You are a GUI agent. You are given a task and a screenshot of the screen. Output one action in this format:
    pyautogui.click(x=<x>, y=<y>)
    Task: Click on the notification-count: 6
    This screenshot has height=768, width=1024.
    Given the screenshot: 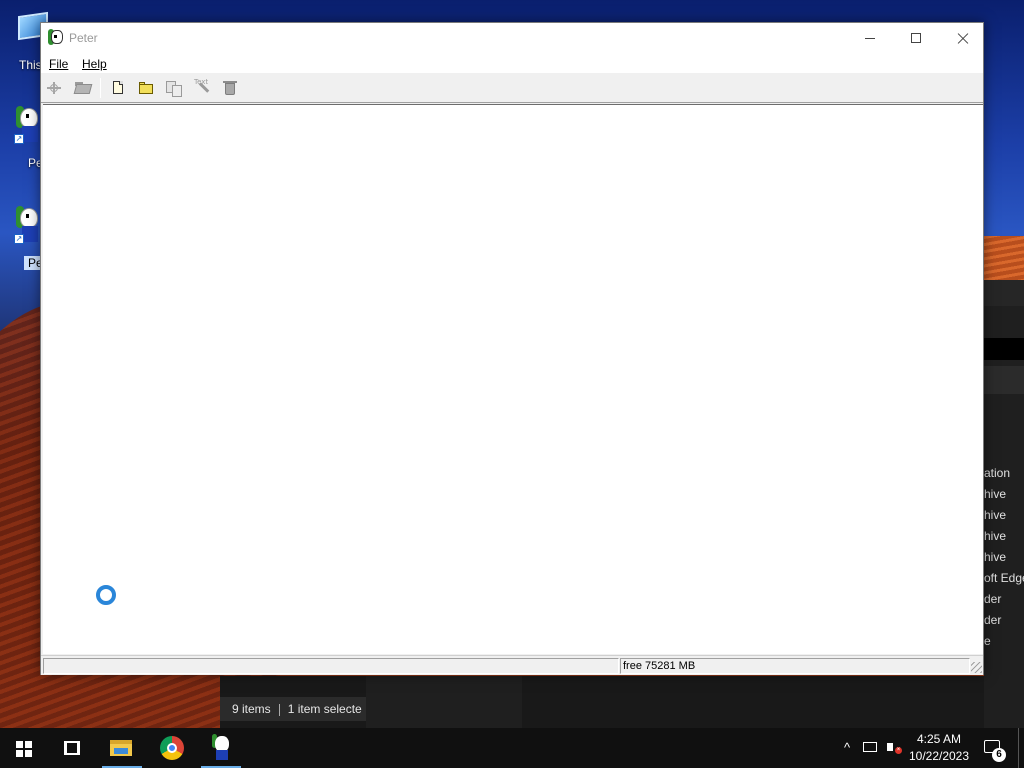 What is the action you would take?
    pyautogui.click(x=999, y=755)
    